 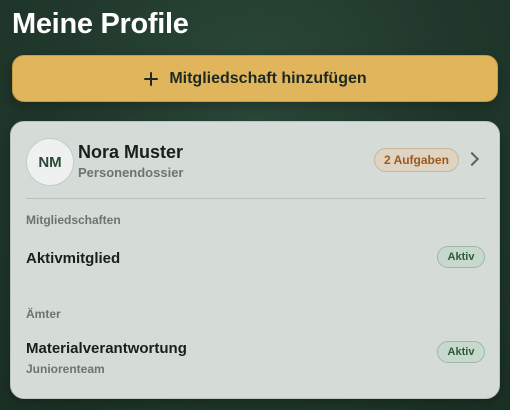 I want to click on section-label-memberships: Mitgliedschaften, so click(x=73, y=220).